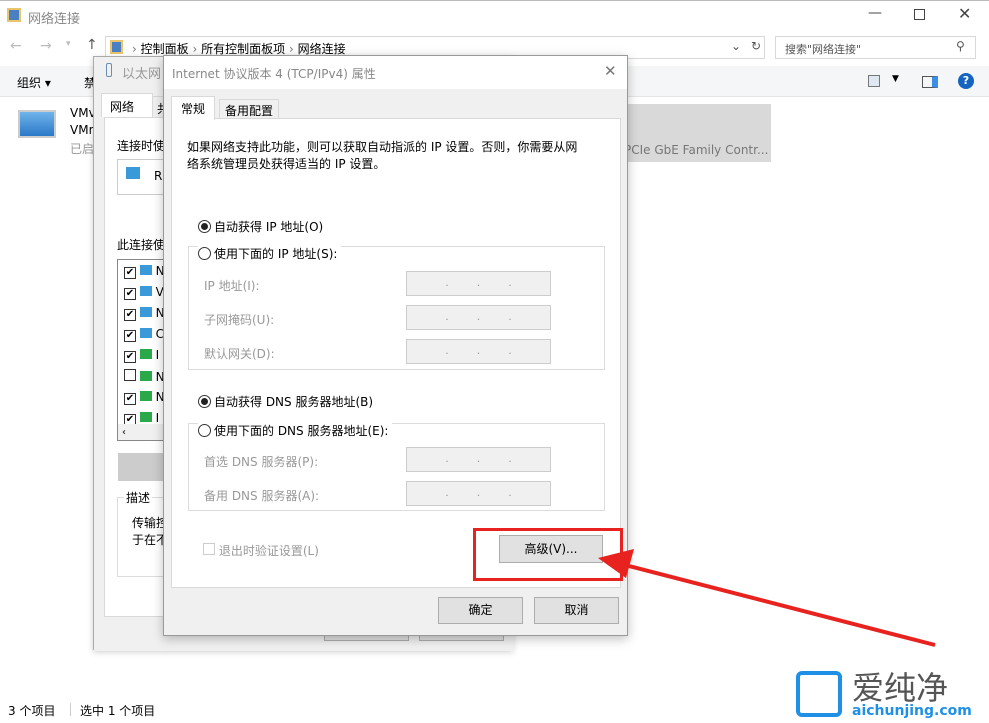  Describe the element at coordinates (889, 694) in the screenshot. I see `watermark-logo: 爱纯净 aichunjing.com` at that location.